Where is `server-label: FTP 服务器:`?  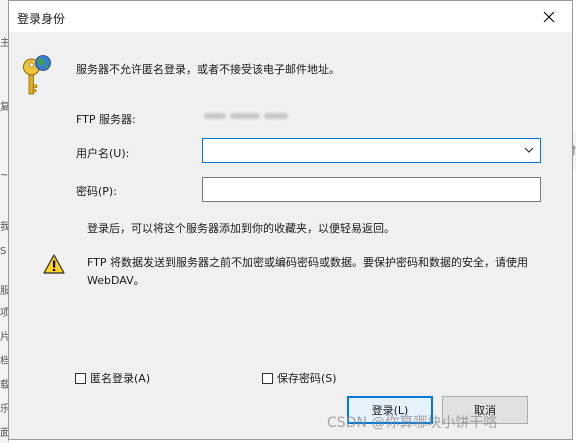
server-label: FTP 服务器: is located at coordinates (106, 119).